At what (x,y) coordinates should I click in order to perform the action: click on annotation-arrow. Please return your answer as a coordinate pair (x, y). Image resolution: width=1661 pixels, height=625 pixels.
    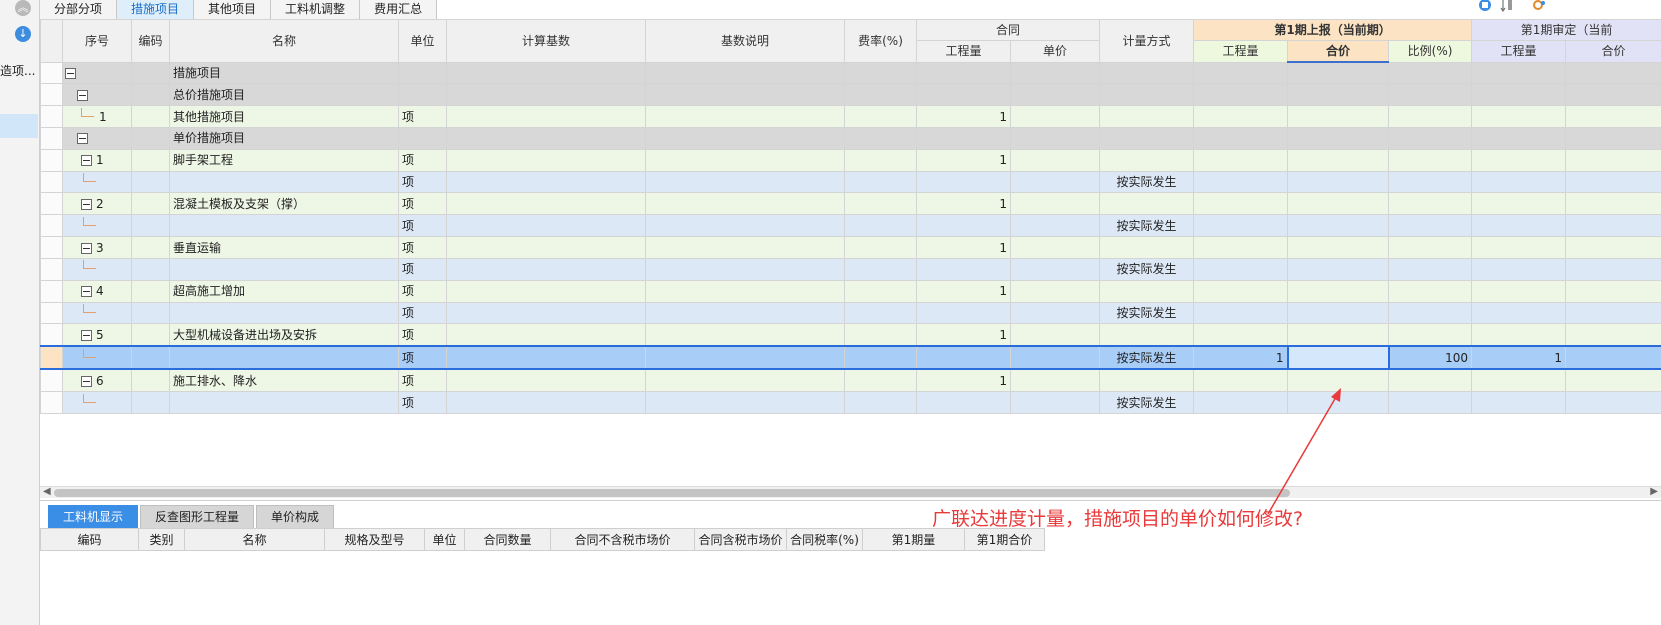
    Looking at the image, I should click on (1304, 451).